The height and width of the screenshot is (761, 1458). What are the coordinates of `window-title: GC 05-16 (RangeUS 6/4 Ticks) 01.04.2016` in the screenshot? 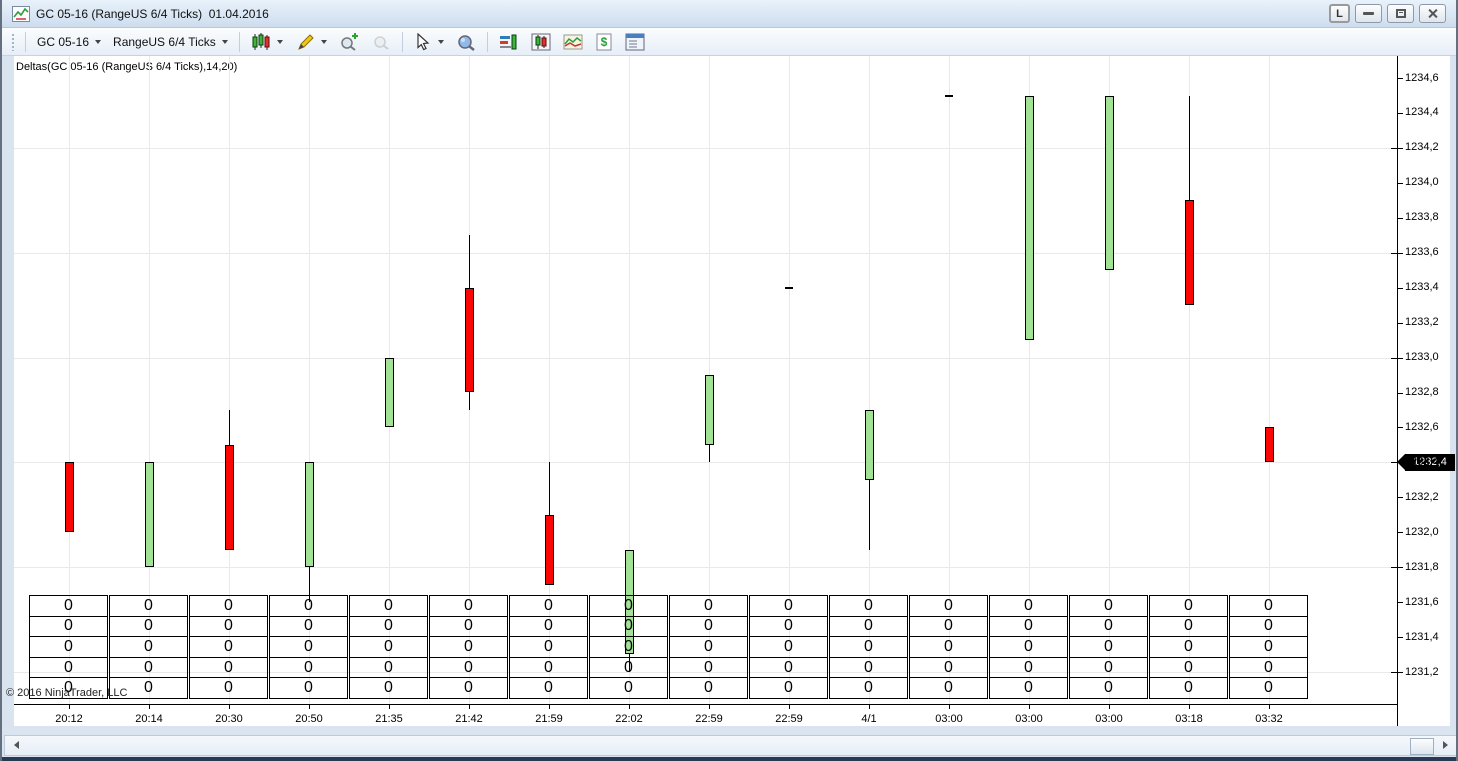 It's located at (152, 13).